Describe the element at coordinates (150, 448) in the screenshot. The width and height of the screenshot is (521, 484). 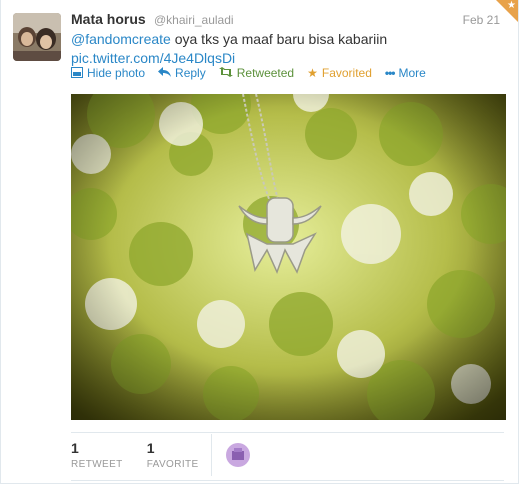
I see `favorite-count: 1` at that location.